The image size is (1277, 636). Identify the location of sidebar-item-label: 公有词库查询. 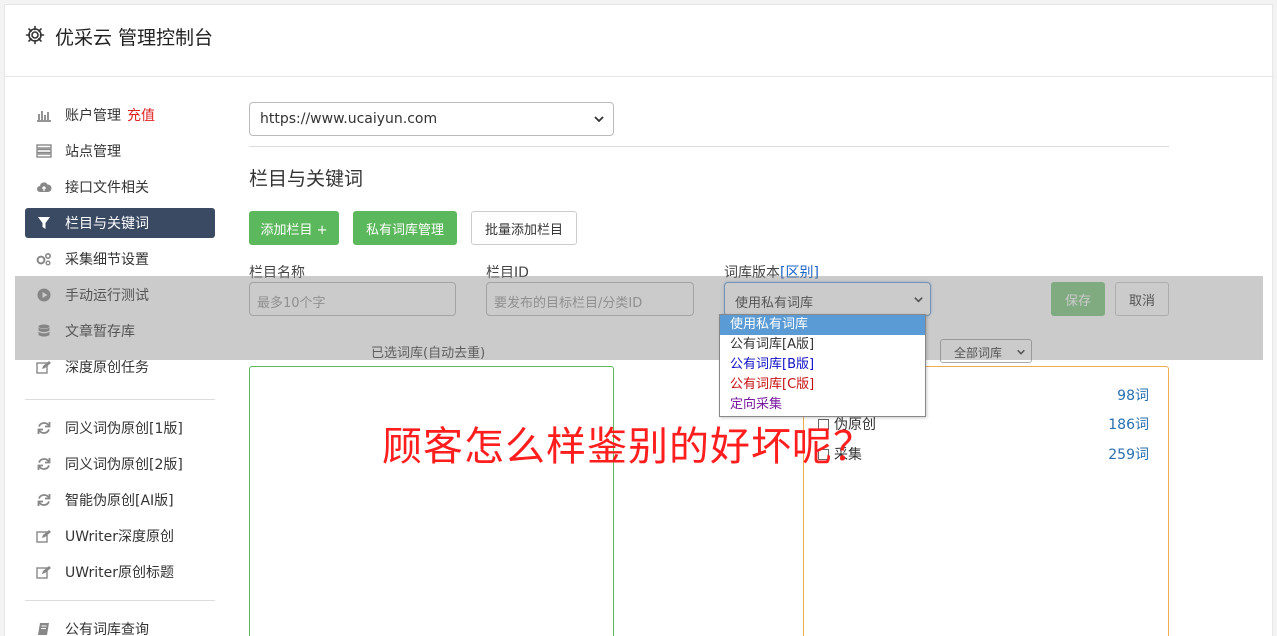
(107, 629).